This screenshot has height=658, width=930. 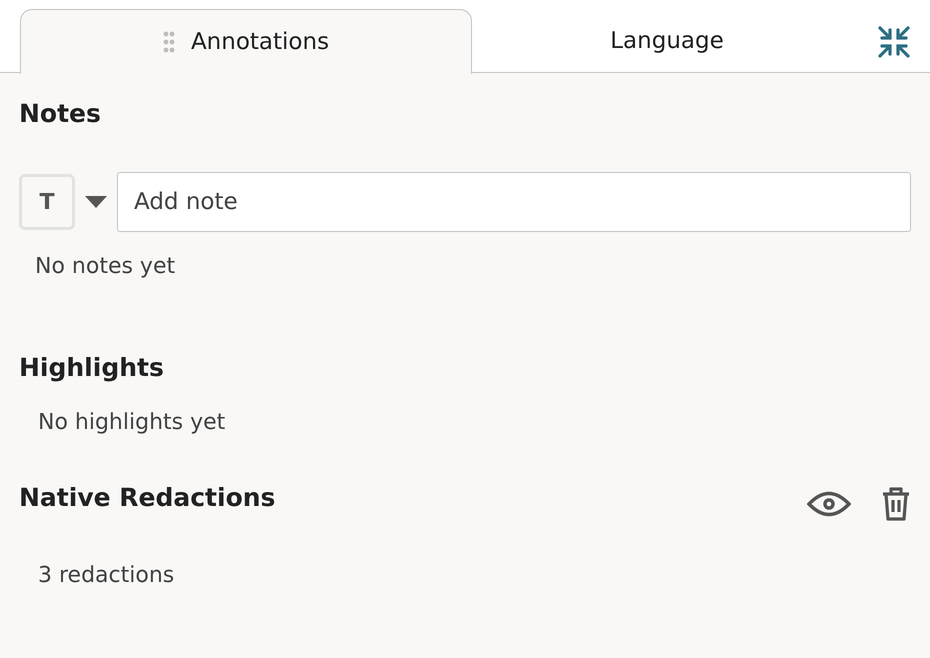 What do you see at coordinates (105, 266) in the screenshot?
I see `empty-message: No notes yet` at bounding box center [105, 266].